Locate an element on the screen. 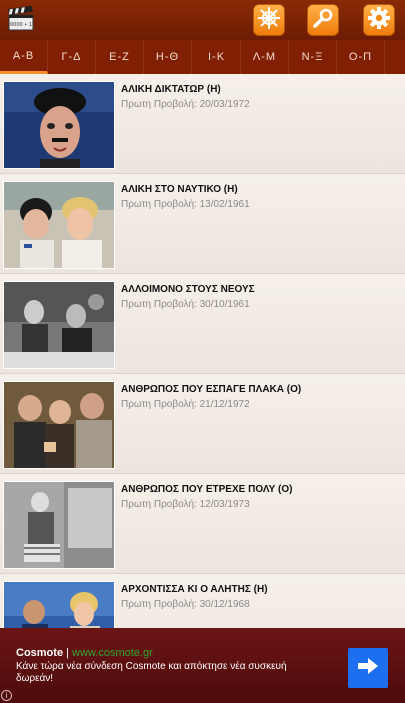 This screenshot has height=703, width=405. movie-title: ΑΛΛΟΙΜΟΝΟ ΣΤΟΥΣ ΝΕΟΥΣ is located at coordinates (188, 289).